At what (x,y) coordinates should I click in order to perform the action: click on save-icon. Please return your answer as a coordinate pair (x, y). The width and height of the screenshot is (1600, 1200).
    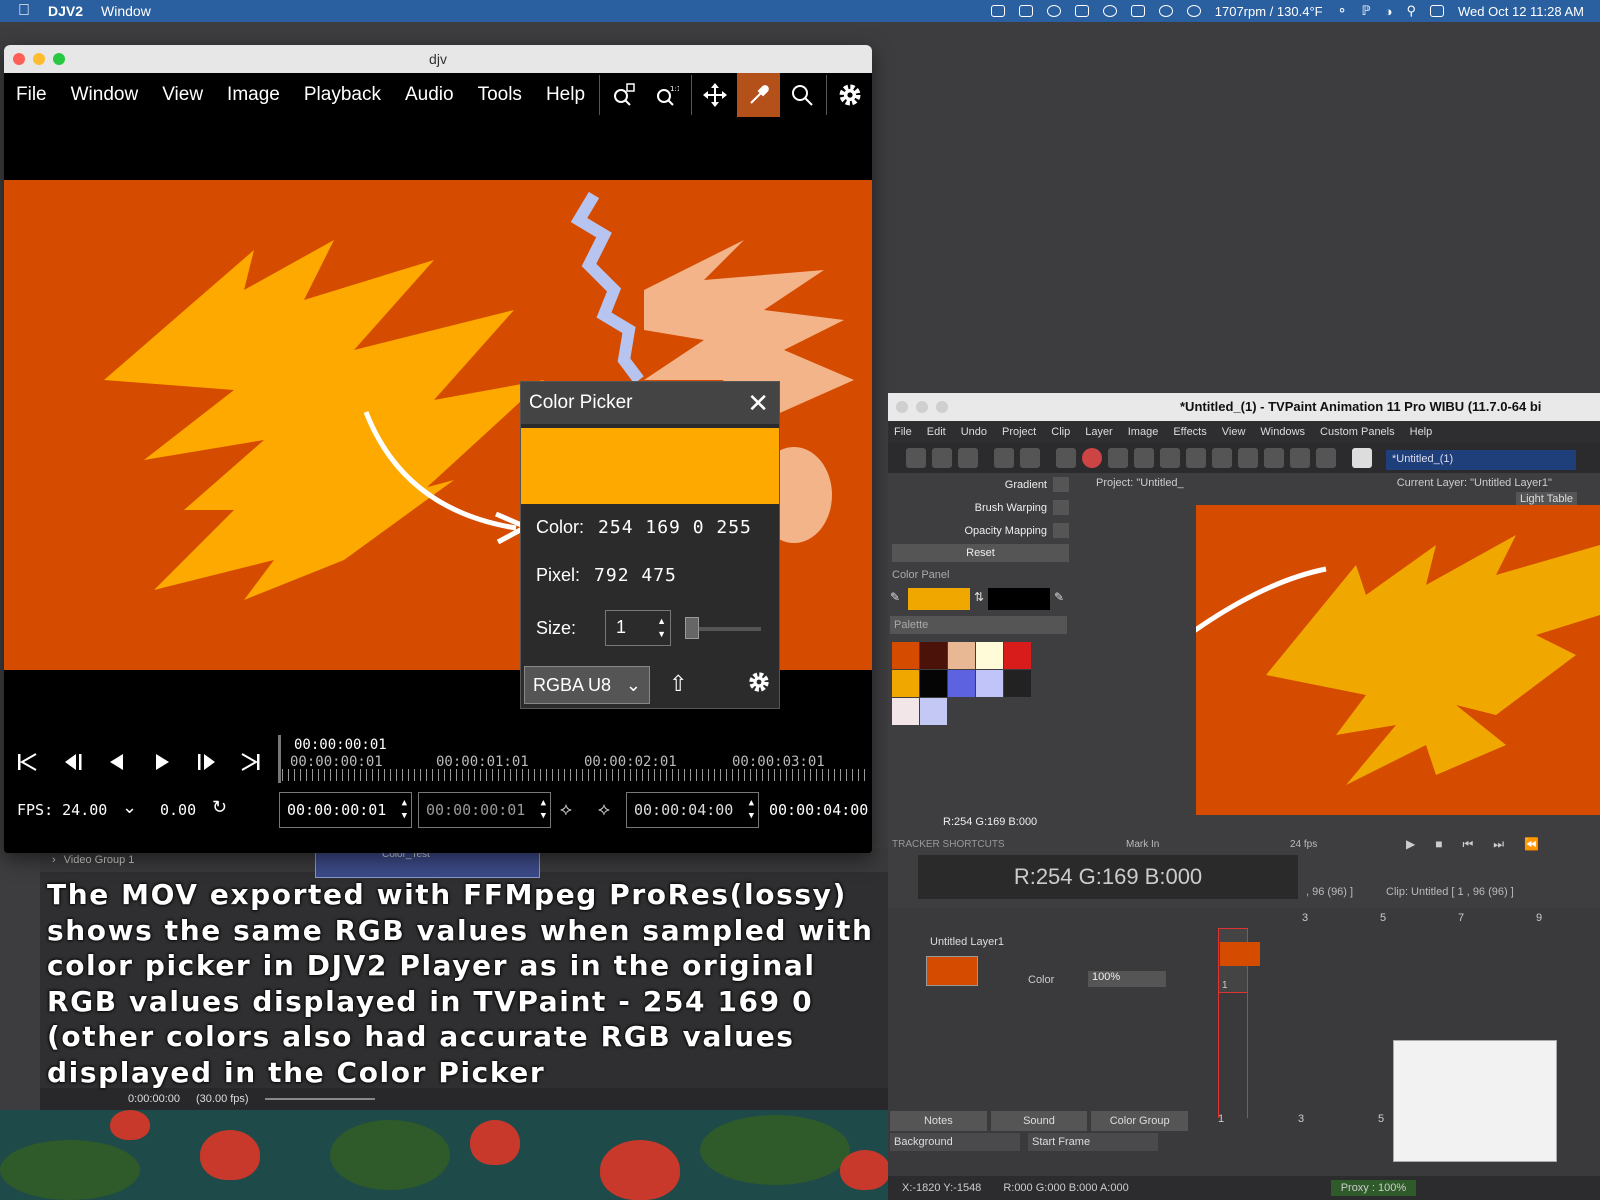
    Looking at the image, I should click on (968, 458).